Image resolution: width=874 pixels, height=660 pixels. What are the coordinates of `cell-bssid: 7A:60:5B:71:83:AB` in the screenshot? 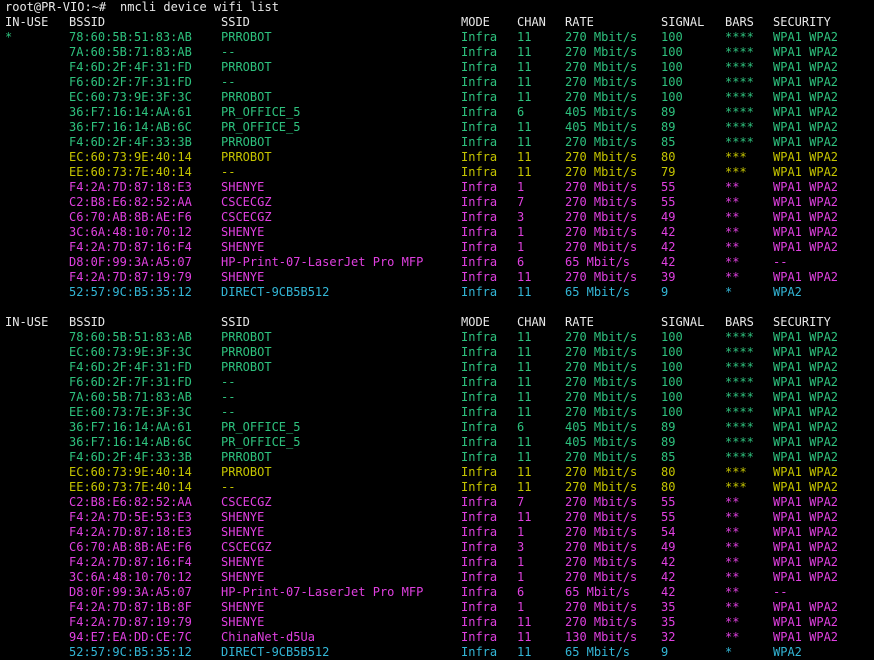 It's located at (130, 52).